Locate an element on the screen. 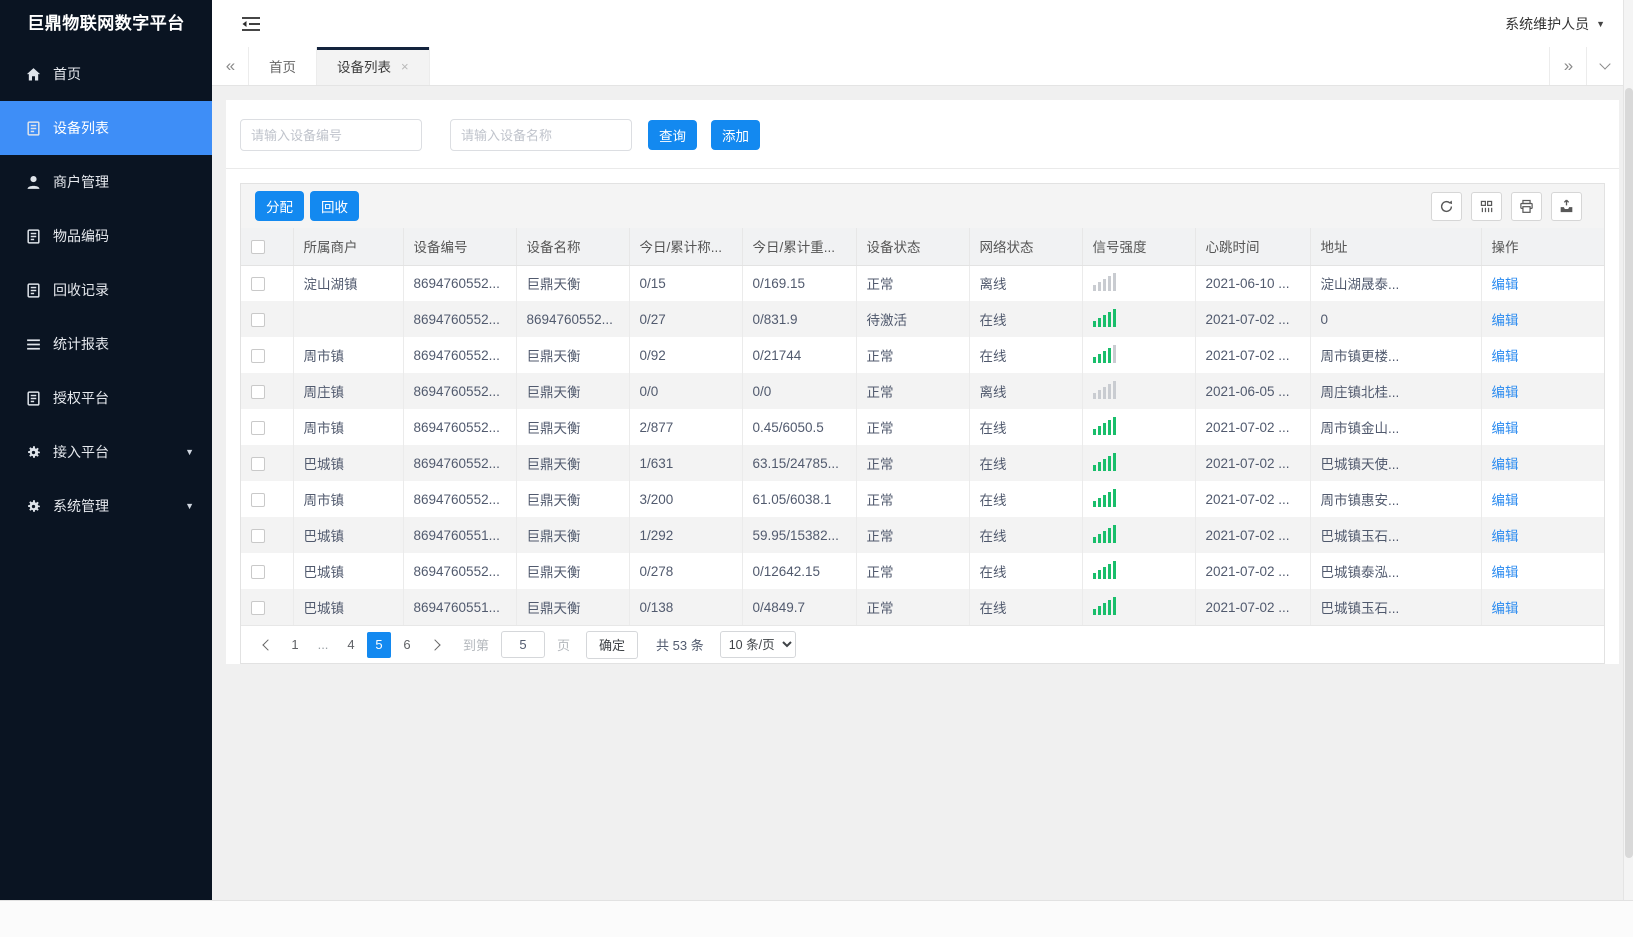 The image size is (1633, 937). menu-fold-icon is located at coordinates (251, 24).